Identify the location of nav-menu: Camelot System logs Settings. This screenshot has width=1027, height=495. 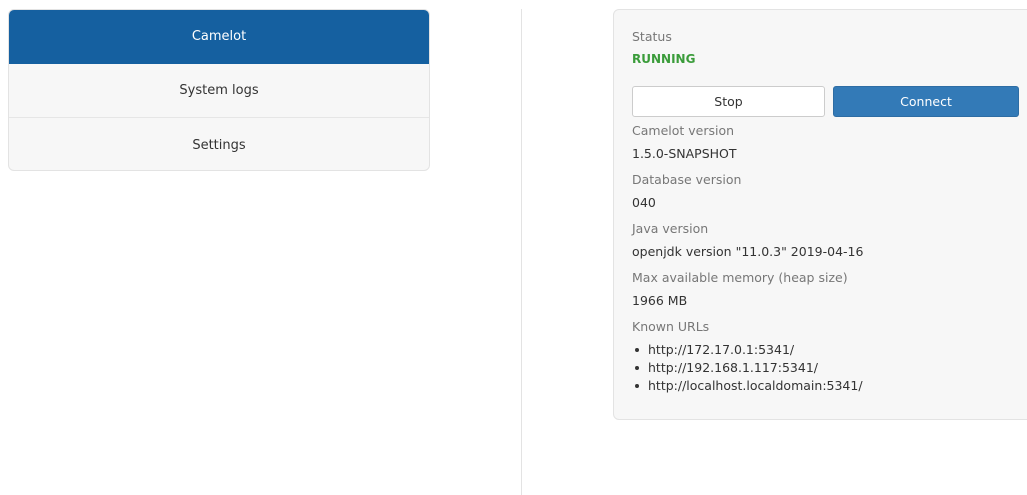
(219, 90).